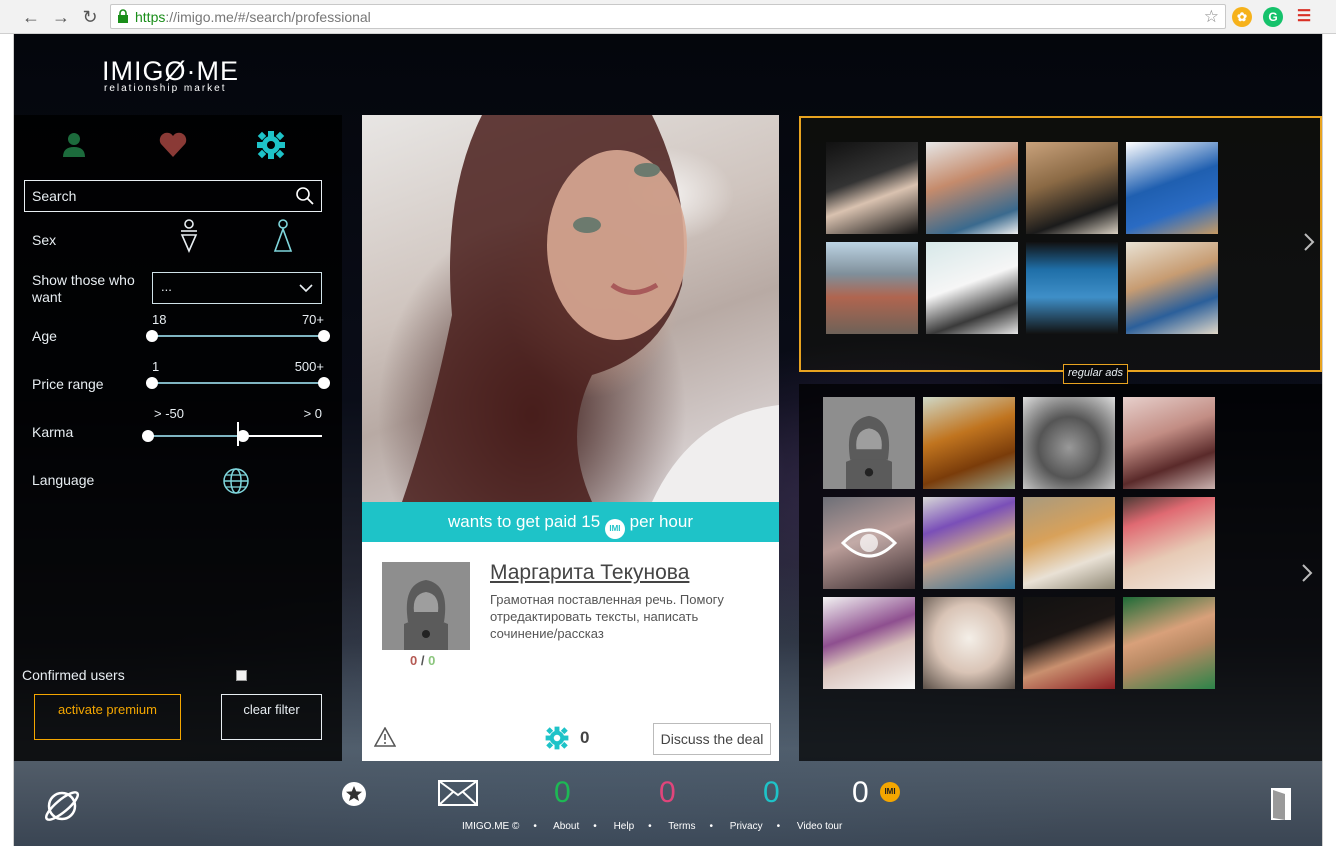 The image size is (1336, 855). I want to click on karma-slider: > -50 > 0, so click(232, 426).